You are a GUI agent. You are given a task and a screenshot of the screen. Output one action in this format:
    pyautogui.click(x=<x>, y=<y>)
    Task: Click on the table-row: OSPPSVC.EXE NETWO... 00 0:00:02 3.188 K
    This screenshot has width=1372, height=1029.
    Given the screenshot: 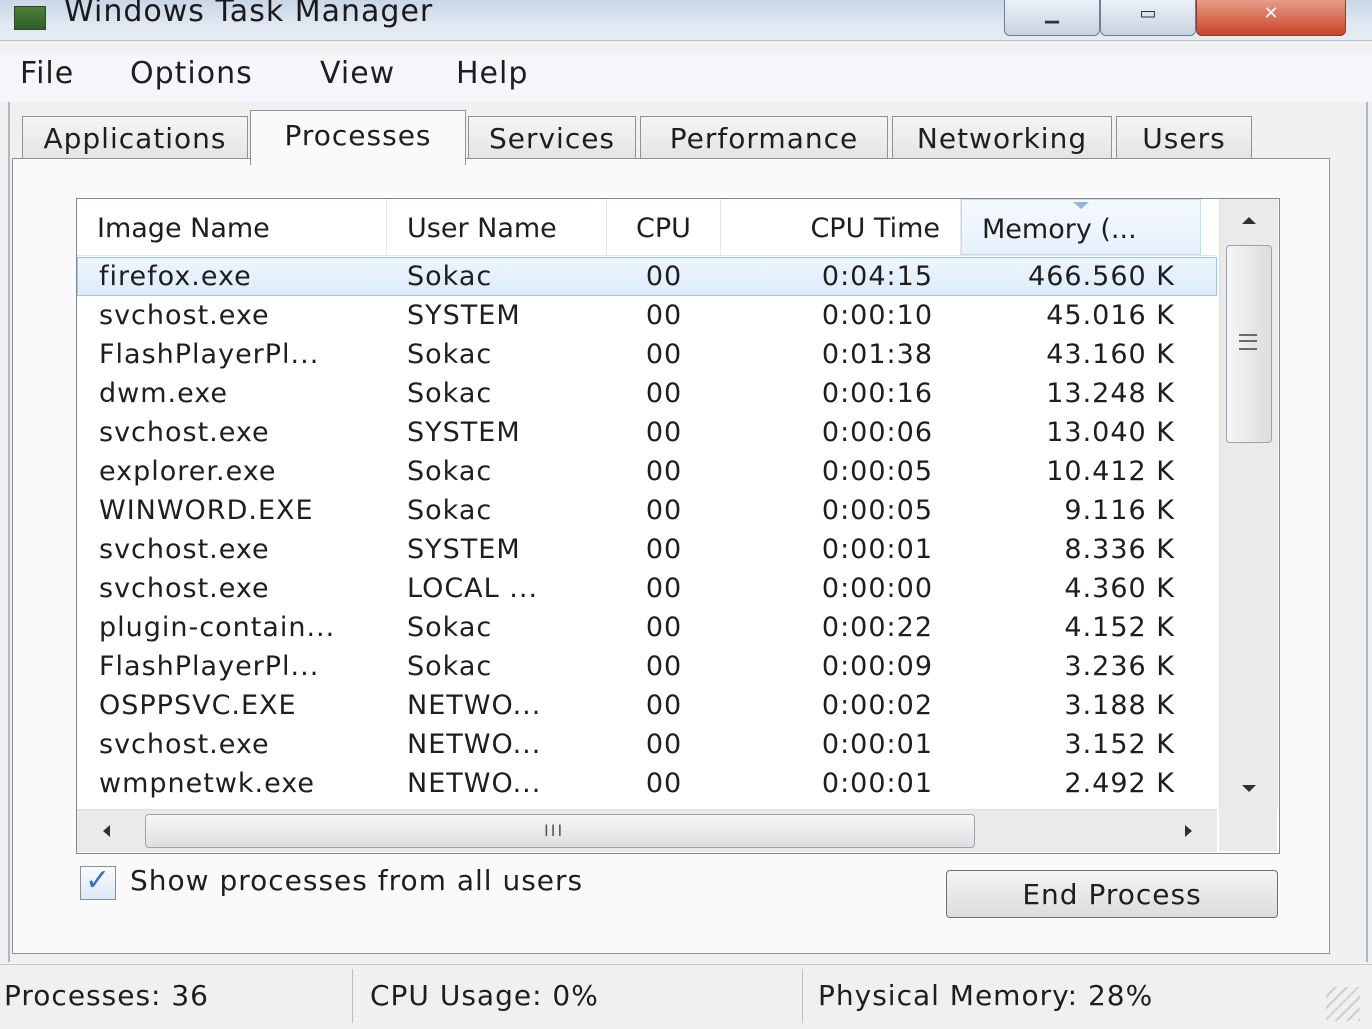 What is the action you would take?
    pyautogui.click(x=647, y=705)
    